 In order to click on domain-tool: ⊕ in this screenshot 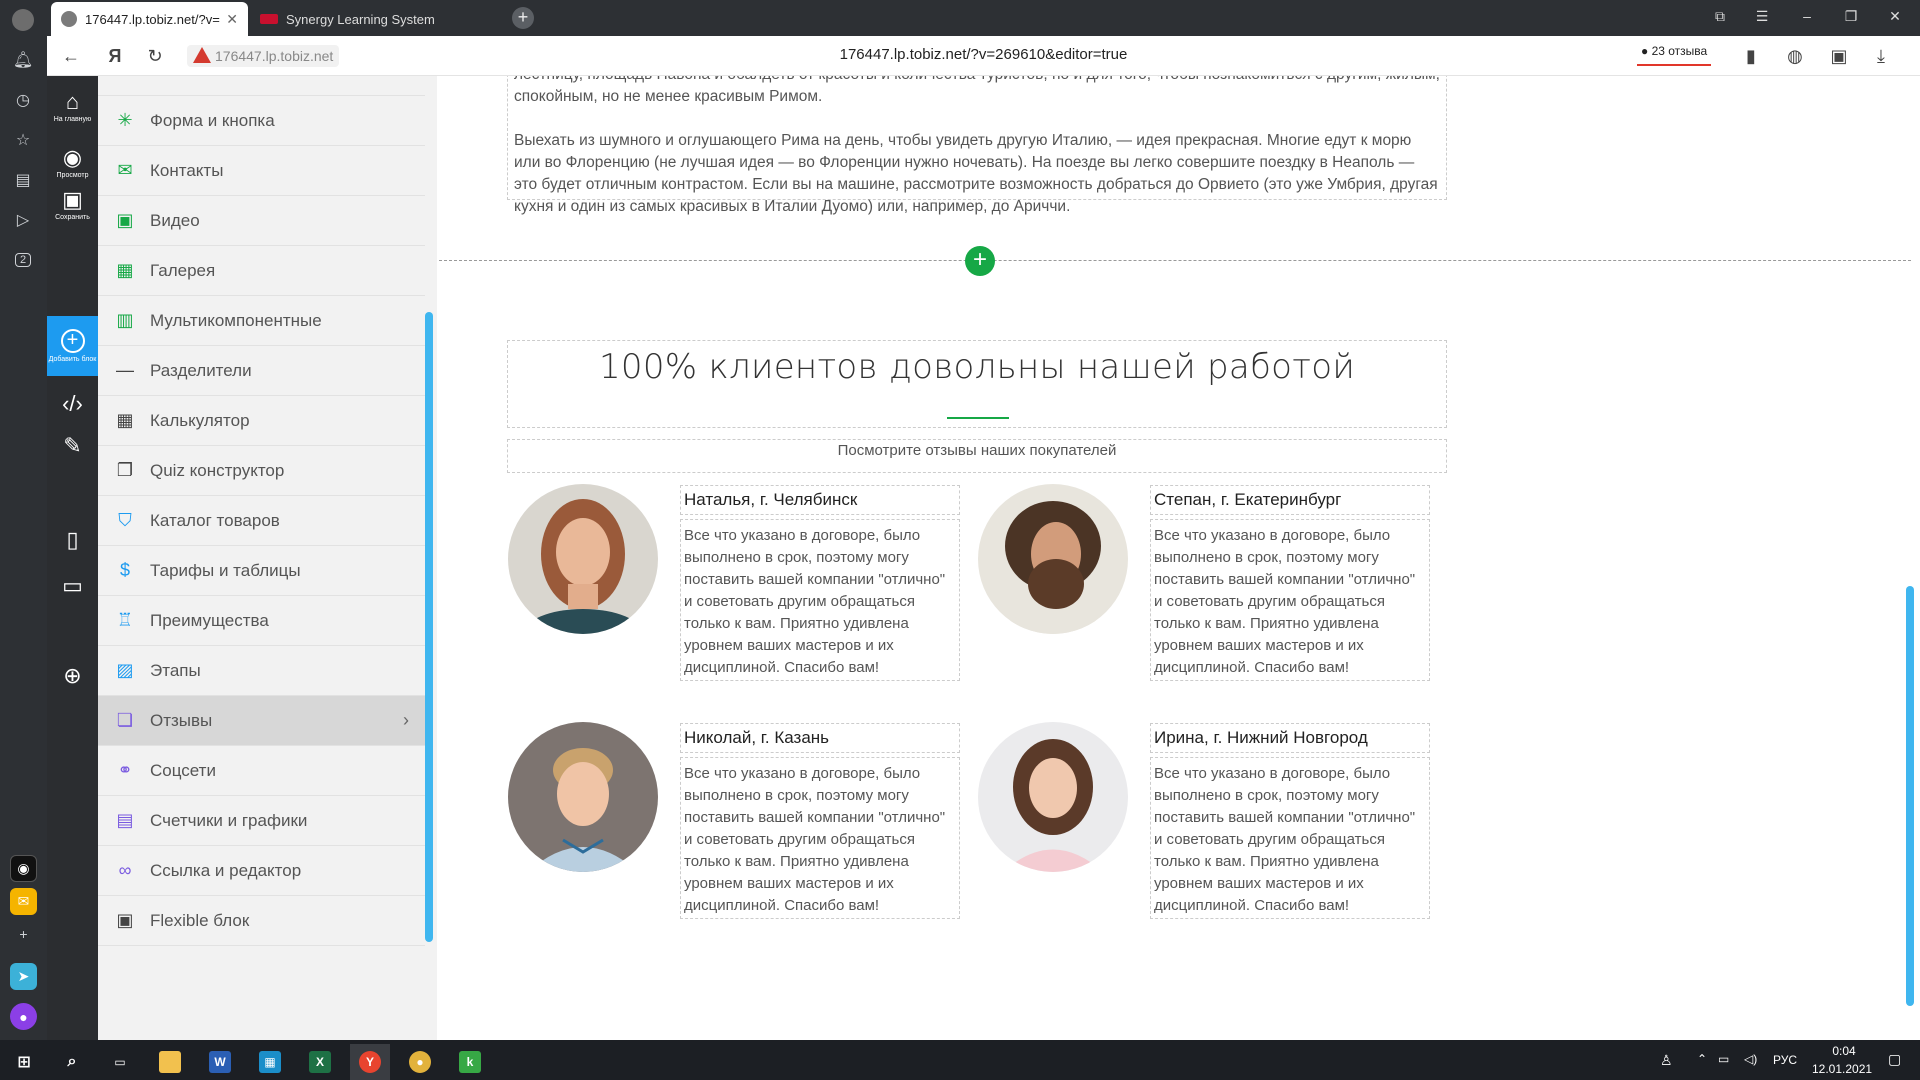, I will do `click(72, 676)`.